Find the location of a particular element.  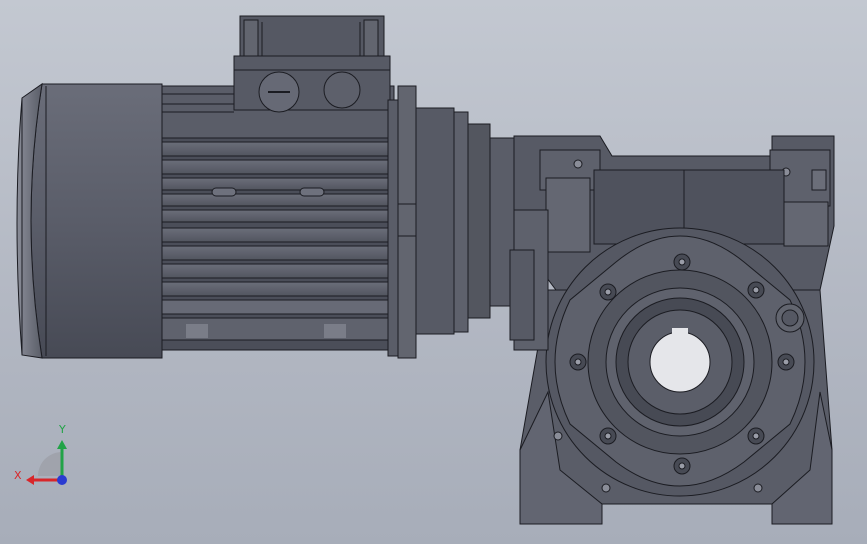

x-axis-label: X is located at coordinates (18, 475).